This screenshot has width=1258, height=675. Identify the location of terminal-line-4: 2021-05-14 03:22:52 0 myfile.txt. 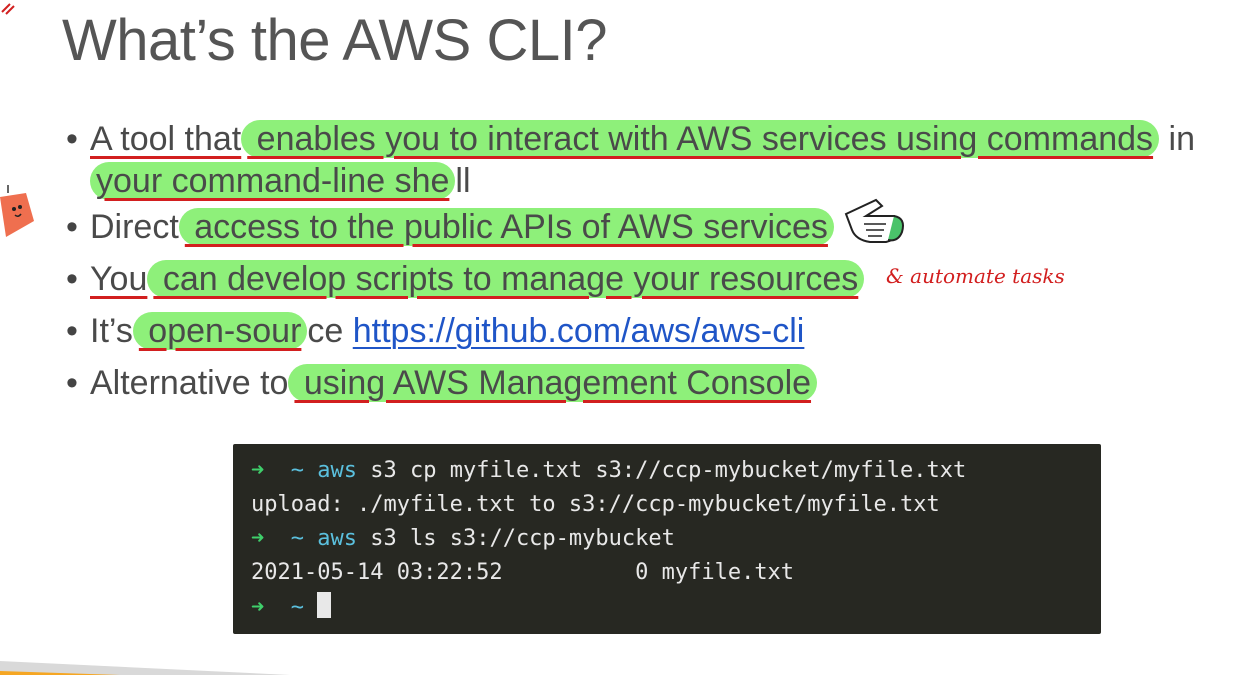
(523, 572).